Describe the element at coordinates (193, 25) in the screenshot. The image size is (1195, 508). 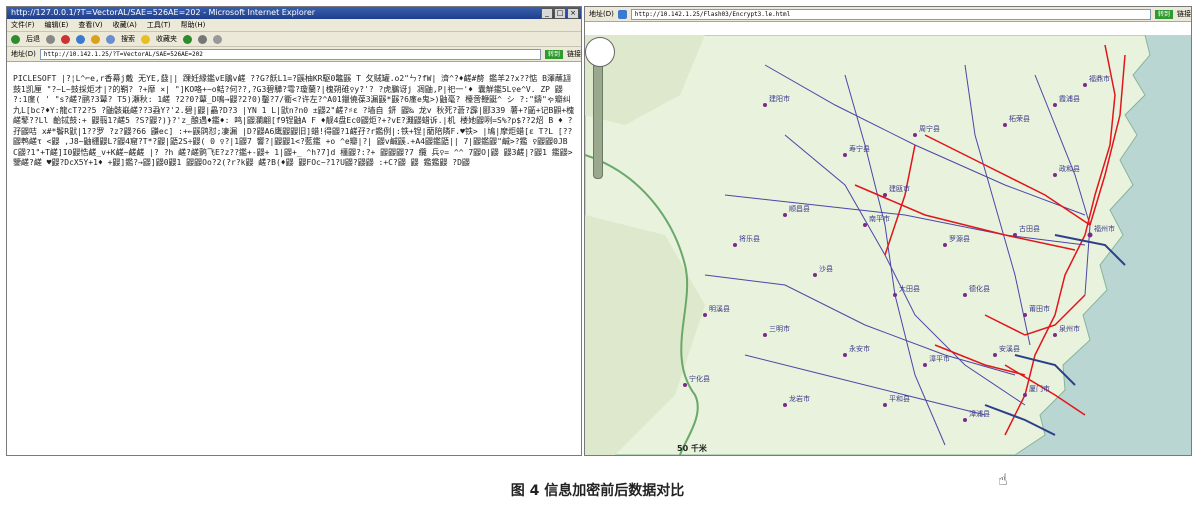
I see `menu-help: 帮助(H)` at that location.